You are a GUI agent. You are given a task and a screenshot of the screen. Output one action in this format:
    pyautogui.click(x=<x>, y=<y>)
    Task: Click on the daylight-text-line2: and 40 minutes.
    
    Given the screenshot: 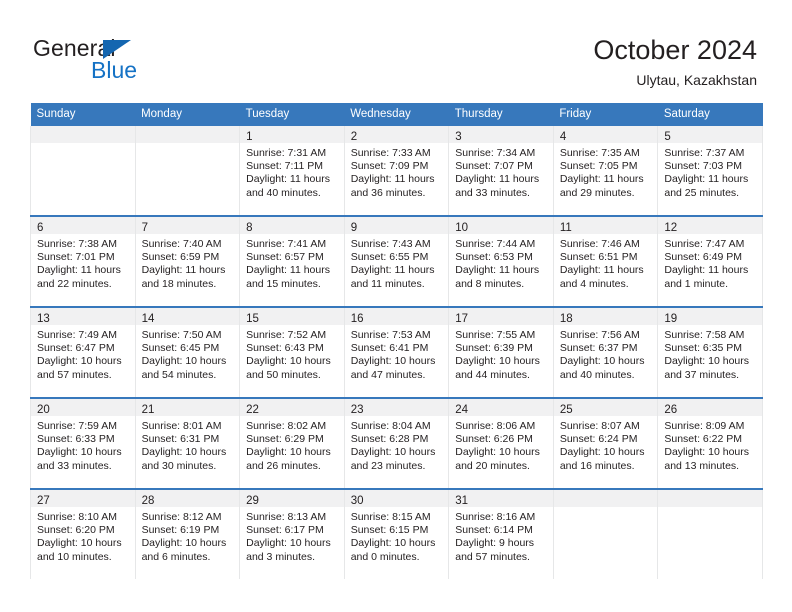 What is the action you would take?
    pyautogui.click(x=597, y=374)
    